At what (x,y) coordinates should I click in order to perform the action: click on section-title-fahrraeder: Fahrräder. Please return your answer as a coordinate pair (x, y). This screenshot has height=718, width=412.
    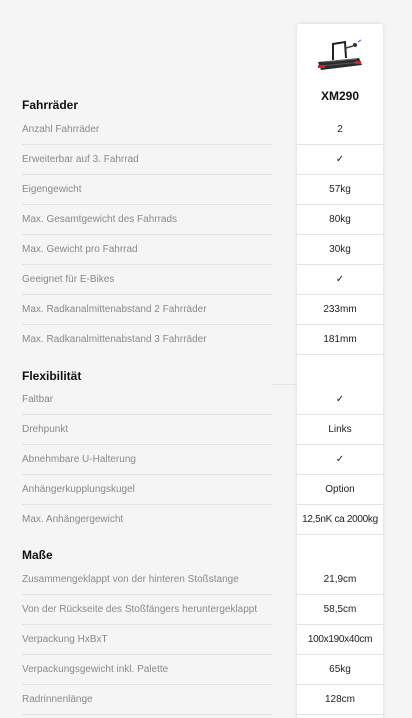
    Looking at the image, I should click on (50, 105).